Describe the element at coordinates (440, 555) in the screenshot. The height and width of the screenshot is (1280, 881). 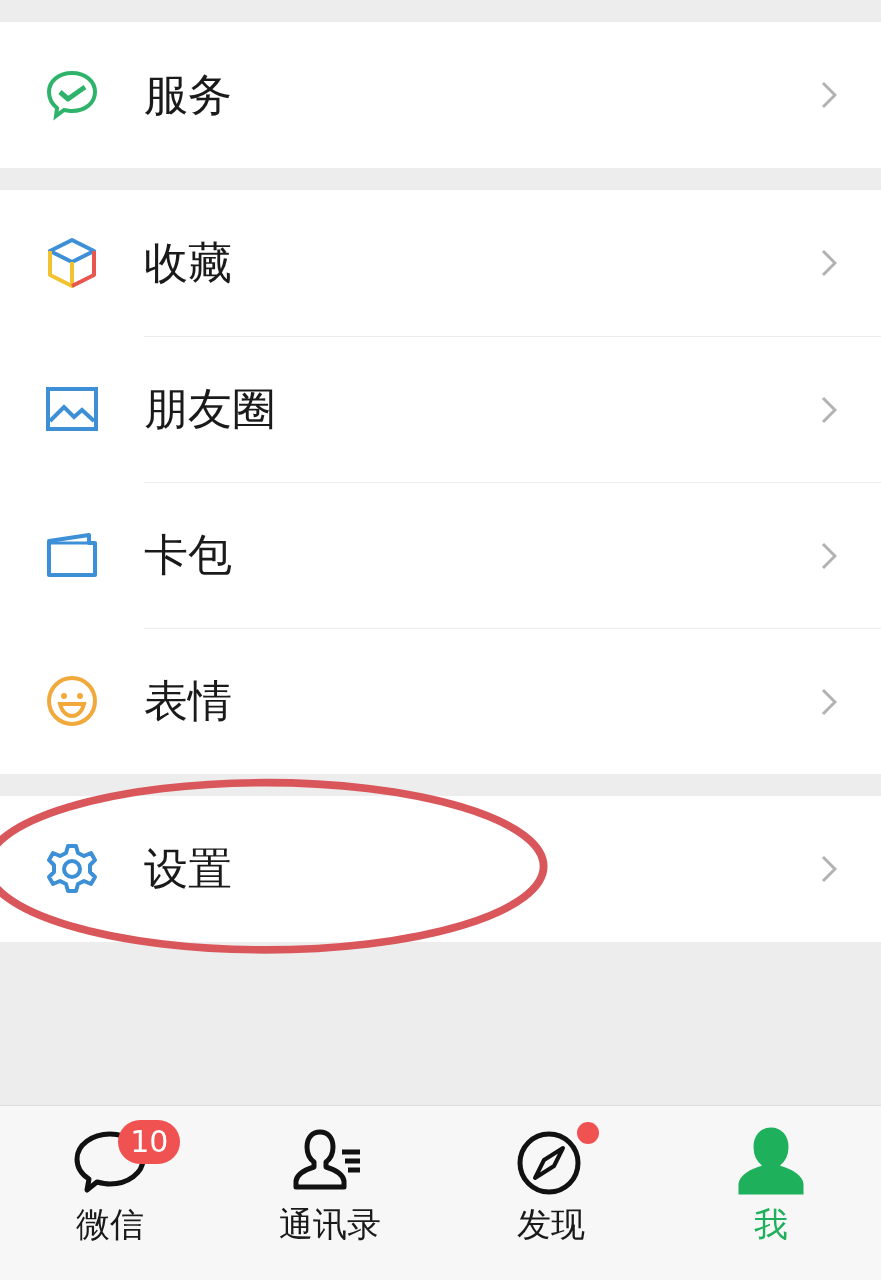
I see `menu-item: 卡包` at that location.